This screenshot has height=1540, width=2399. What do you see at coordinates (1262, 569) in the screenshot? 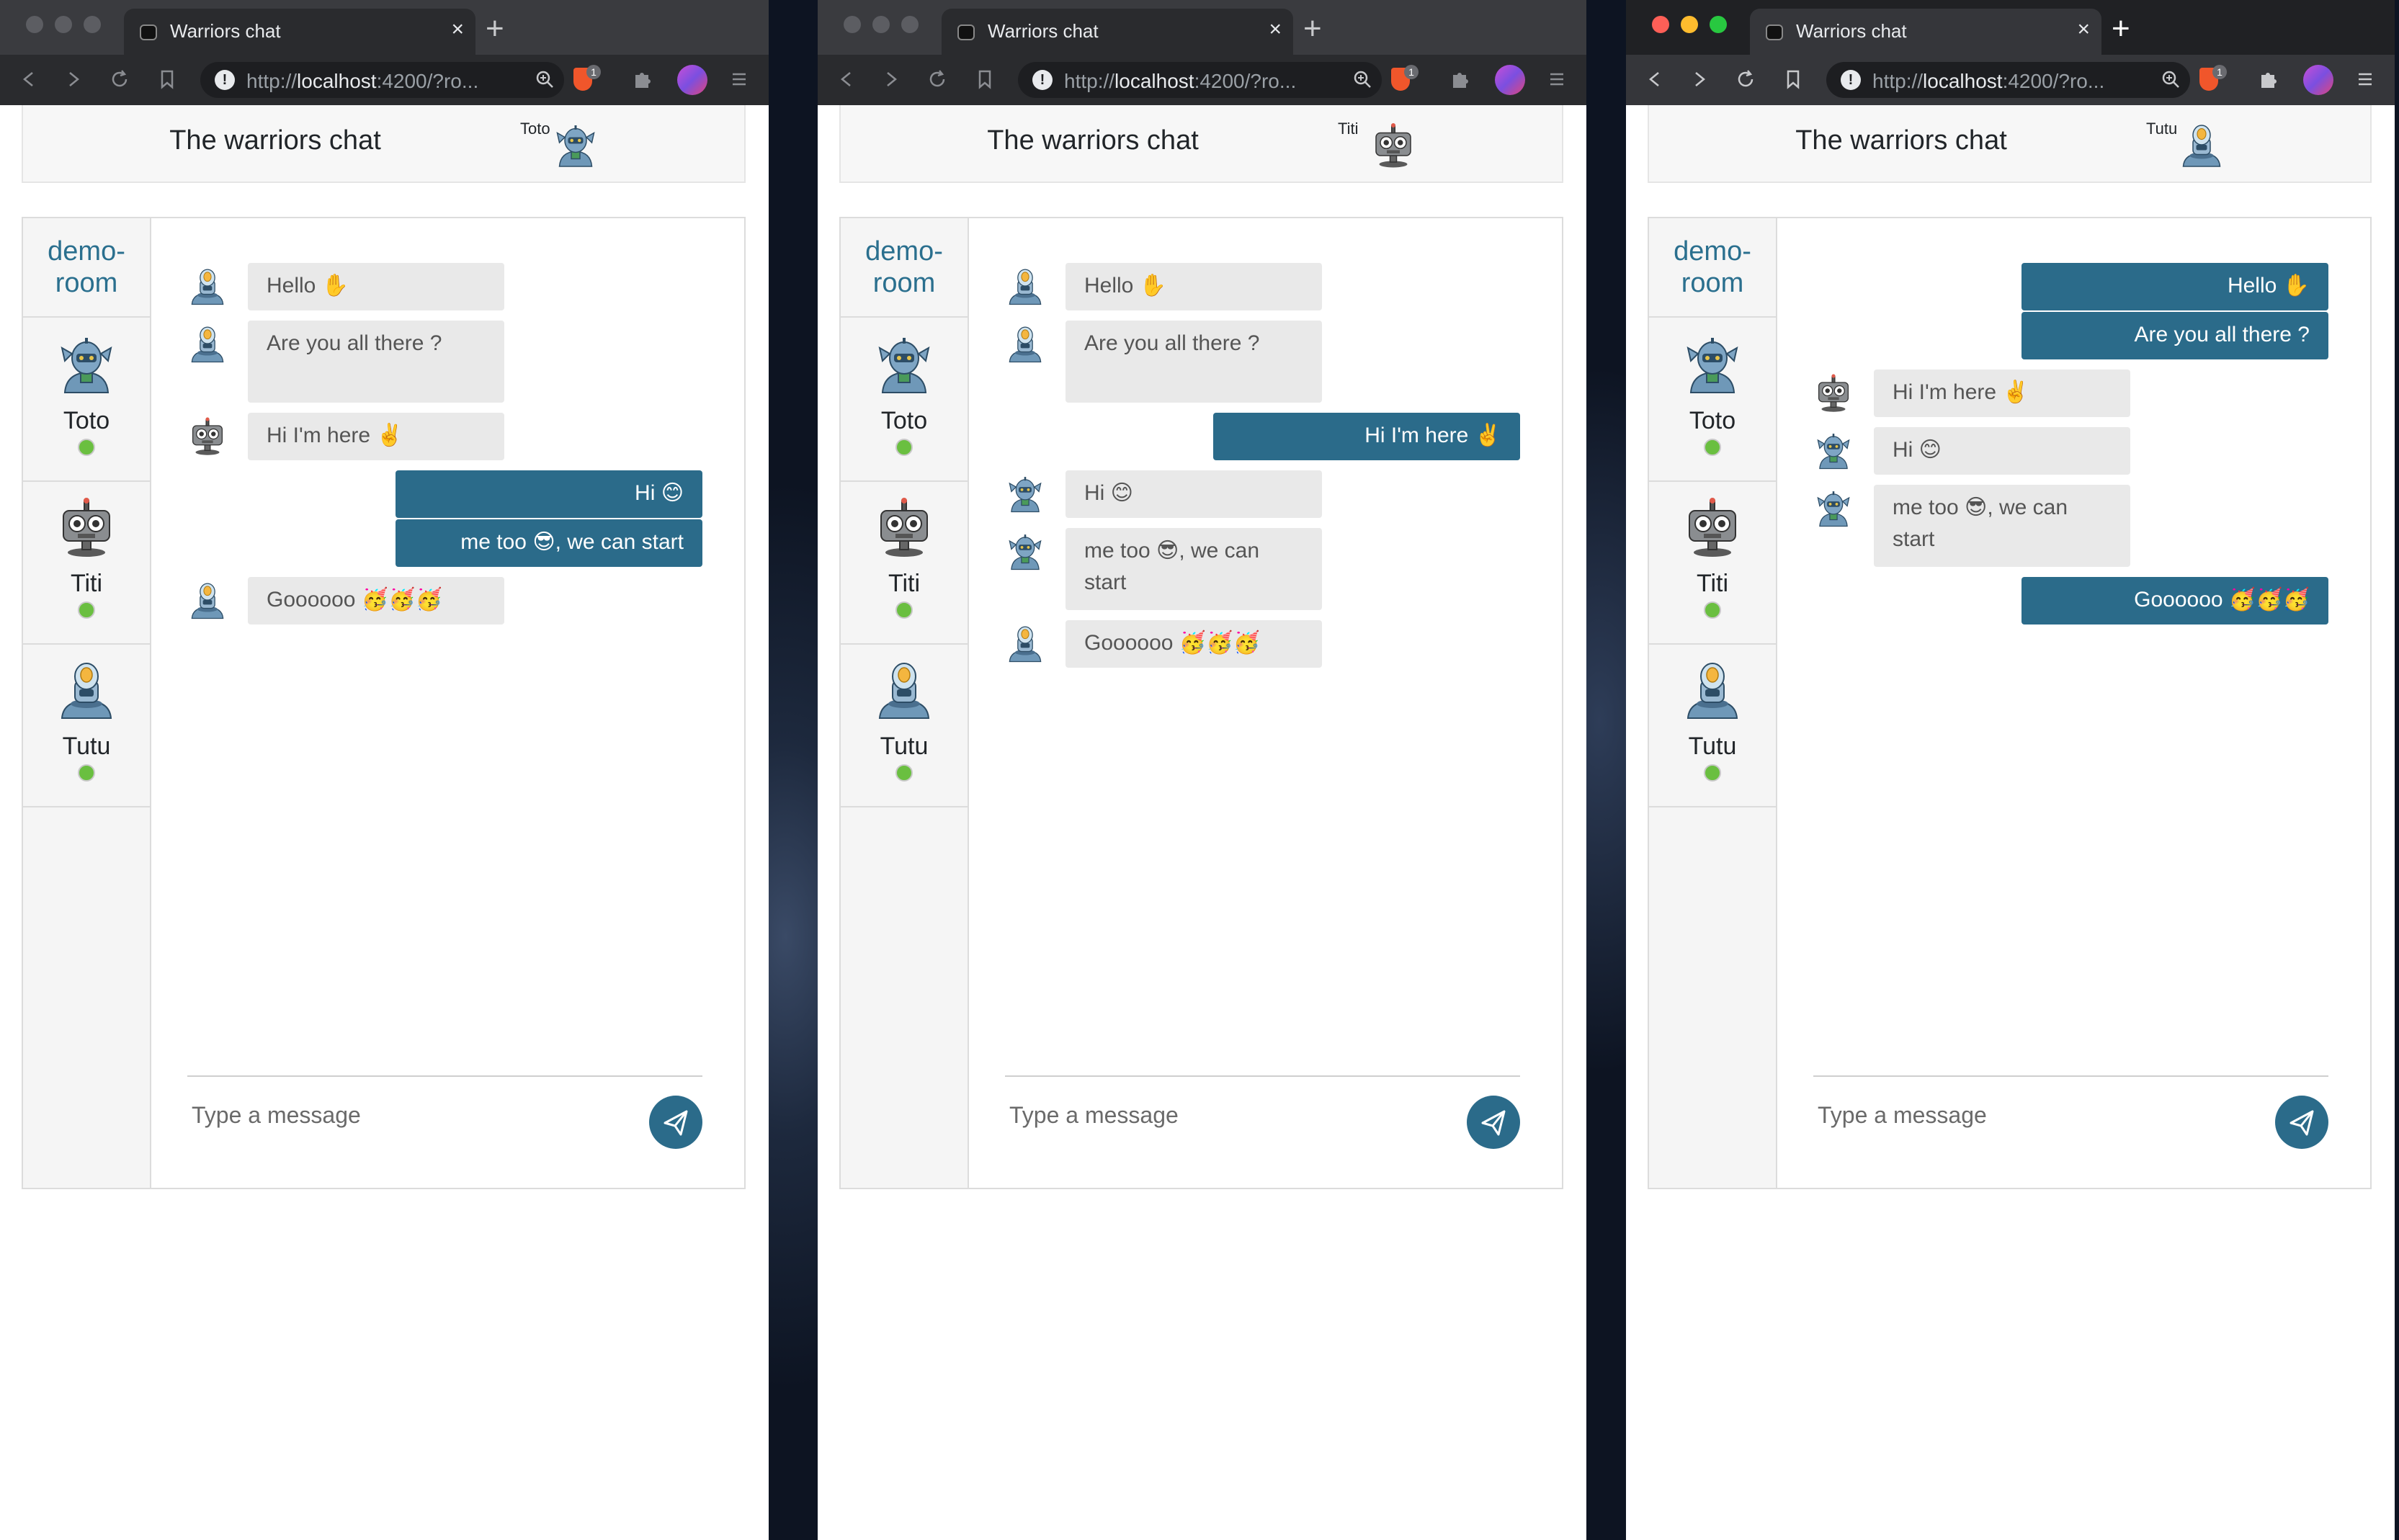
I see `incoming-message: me too 😎, we can start` at bounding box center [1262, 569].